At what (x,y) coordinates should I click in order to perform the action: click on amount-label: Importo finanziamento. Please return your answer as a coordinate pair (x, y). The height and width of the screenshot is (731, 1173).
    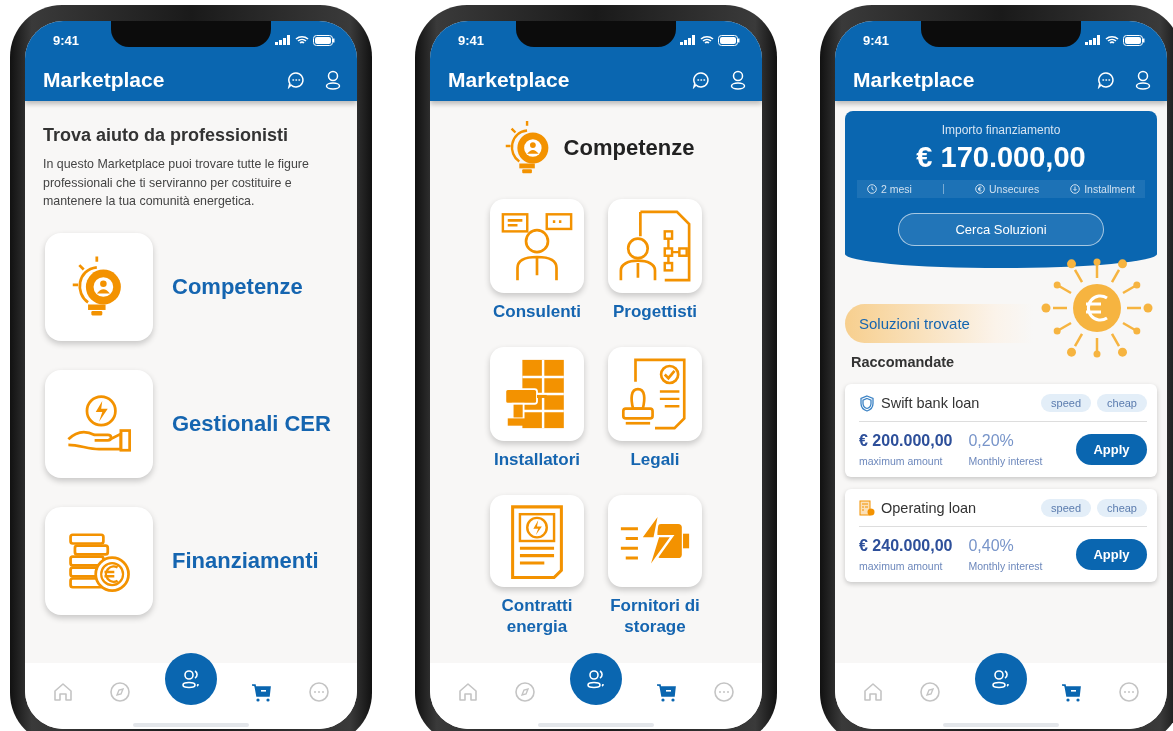
    Looking at the image, I should click on (1001, 130).